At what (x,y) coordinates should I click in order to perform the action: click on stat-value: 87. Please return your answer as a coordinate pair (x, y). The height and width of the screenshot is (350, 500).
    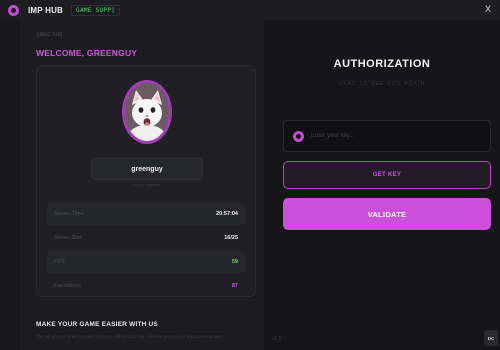
    Looking at the image, I should click on (234, 286).